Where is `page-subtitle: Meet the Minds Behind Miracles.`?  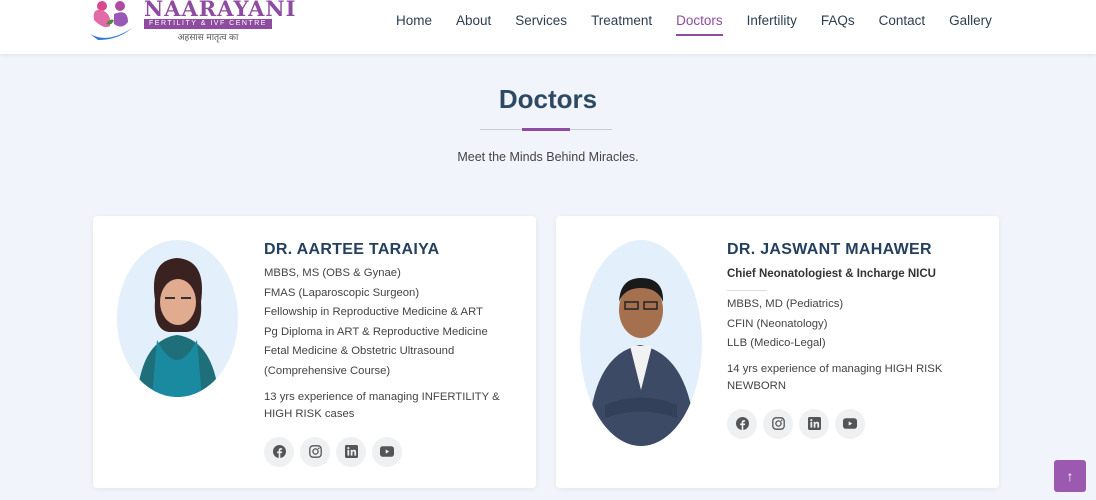 page-subtitle: Meet the Minds Behind Miracles. is located at coordinates (548, 157).